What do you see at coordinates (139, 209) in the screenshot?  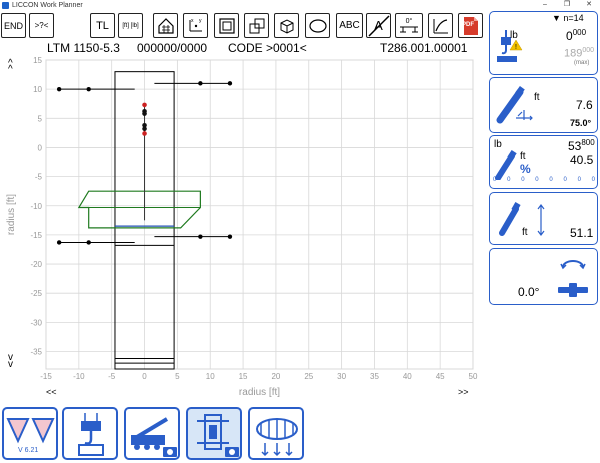 I see `counterweight-outline` at bounding box center [139, 209].